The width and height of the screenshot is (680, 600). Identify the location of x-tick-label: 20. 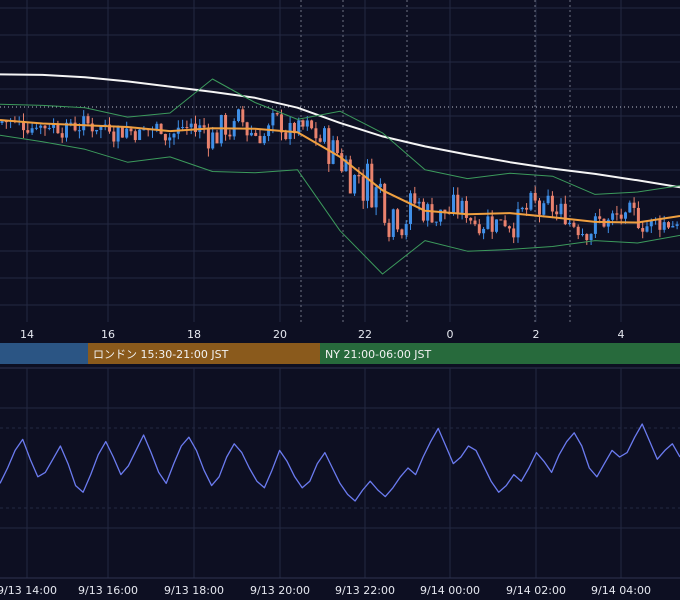
(280, 334).